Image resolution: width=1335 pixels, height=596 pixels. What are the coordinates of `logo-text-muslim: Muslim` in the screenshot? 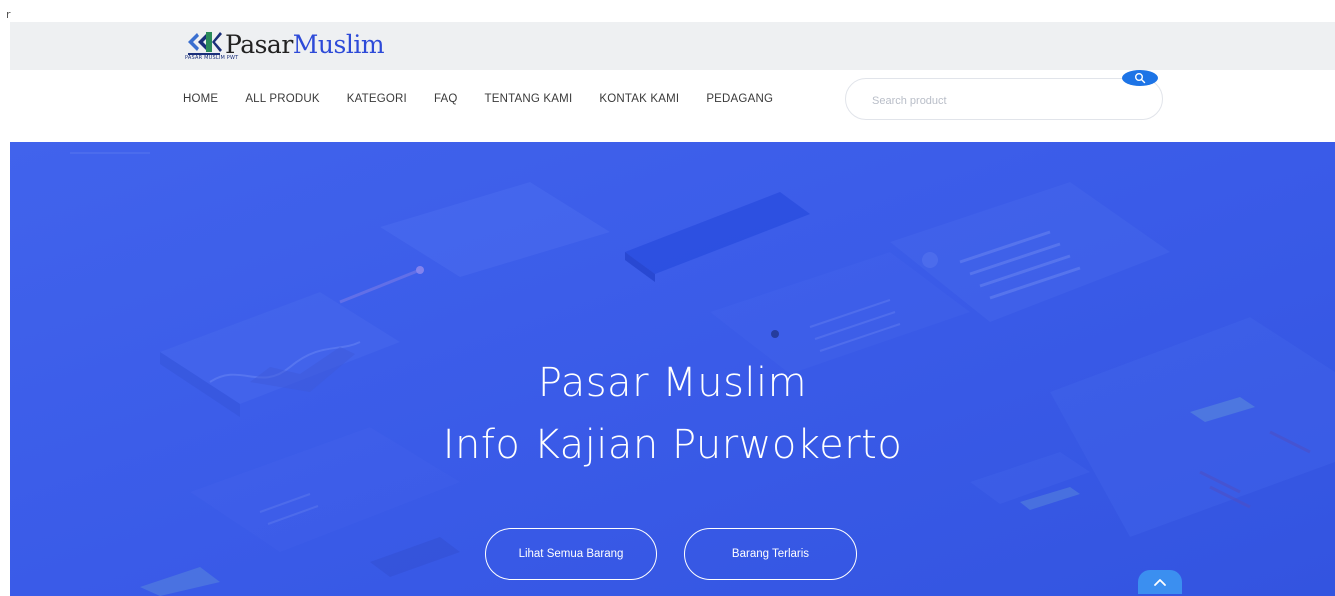 It's located at (338, 44).